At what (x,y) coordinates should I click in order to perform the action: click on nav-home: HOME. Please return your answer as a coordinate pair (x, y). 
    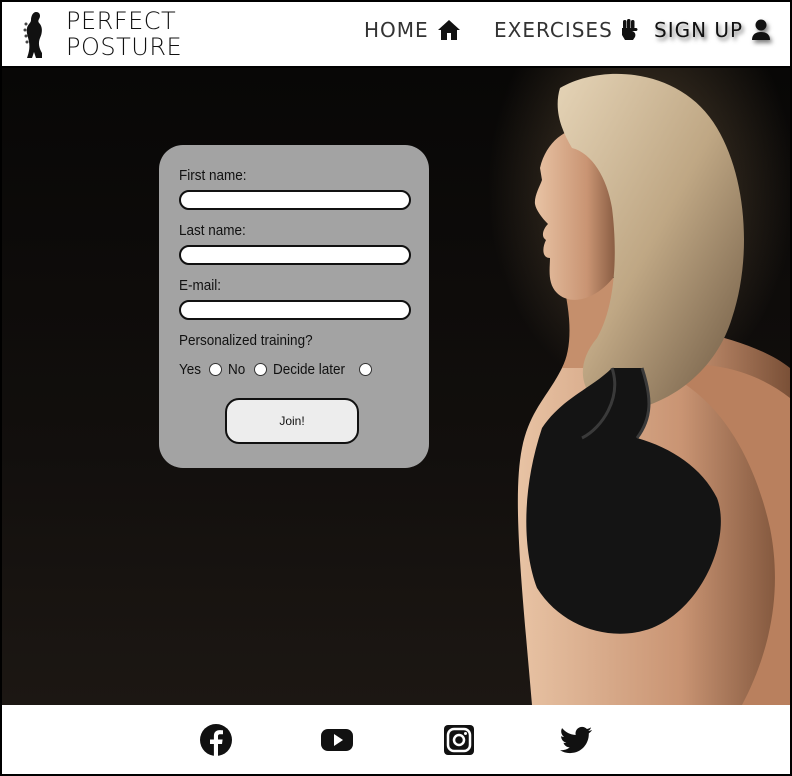
    Looking at the image, I should click on (412, 30).